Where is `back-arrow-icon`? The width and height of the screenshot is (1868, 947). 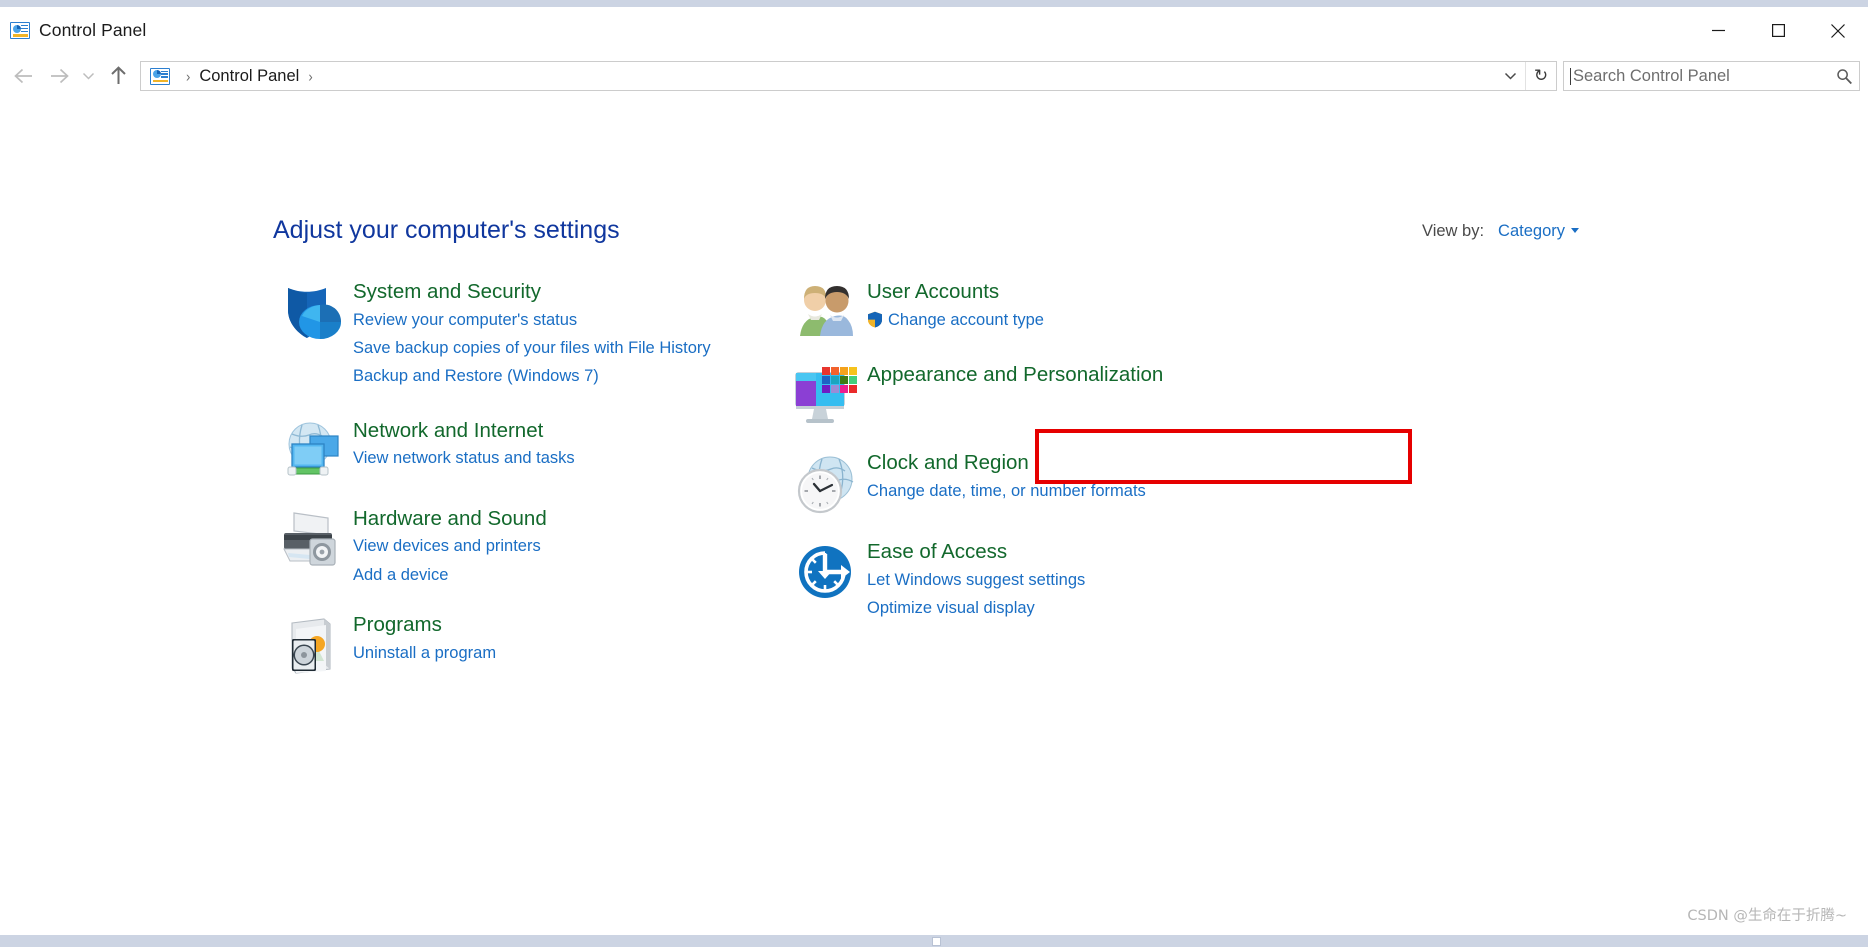 back-arrow-icon is located at coordinates (22, 76).